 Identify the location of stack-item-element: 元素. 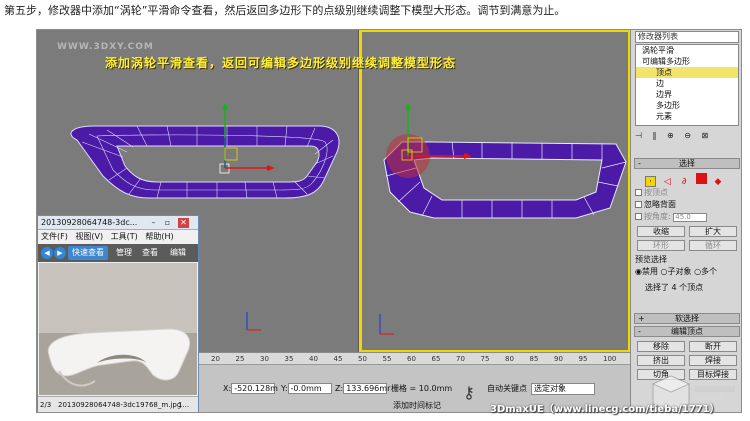
(687, 116).